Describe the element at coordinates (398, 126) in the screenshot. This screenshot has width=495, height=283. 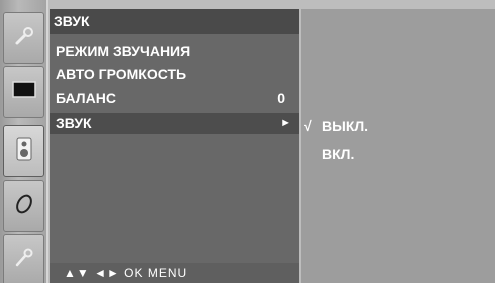
I see `option-off: √ ВЫКЛ.` at that location.